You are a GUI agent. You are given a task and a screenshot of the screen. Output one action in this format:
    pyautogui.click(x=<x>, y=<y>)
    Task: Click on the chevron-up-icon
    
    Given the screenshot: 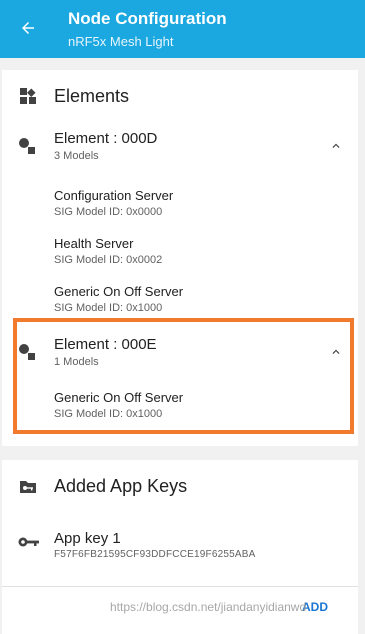 What is the action you would take?
    pyautogui.click(x=336, y=146)
    